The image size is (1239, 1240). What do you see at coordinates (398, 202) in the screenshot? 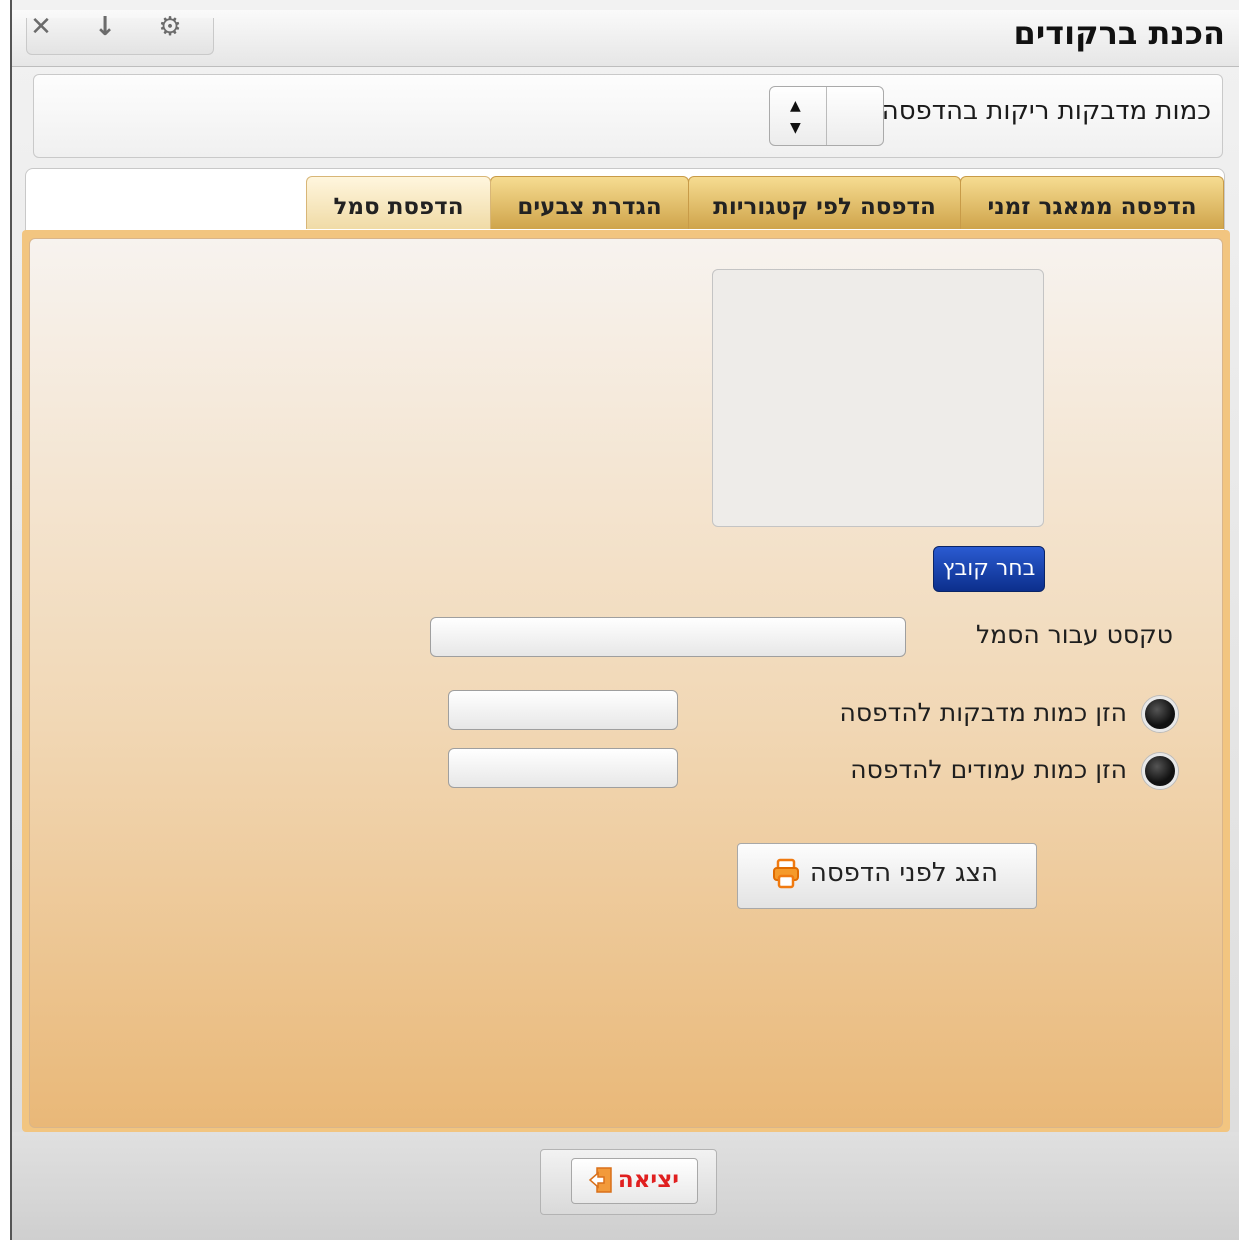
I see `tab-symbol-print: הדפסת סמל` at bounding box center [398, 202].